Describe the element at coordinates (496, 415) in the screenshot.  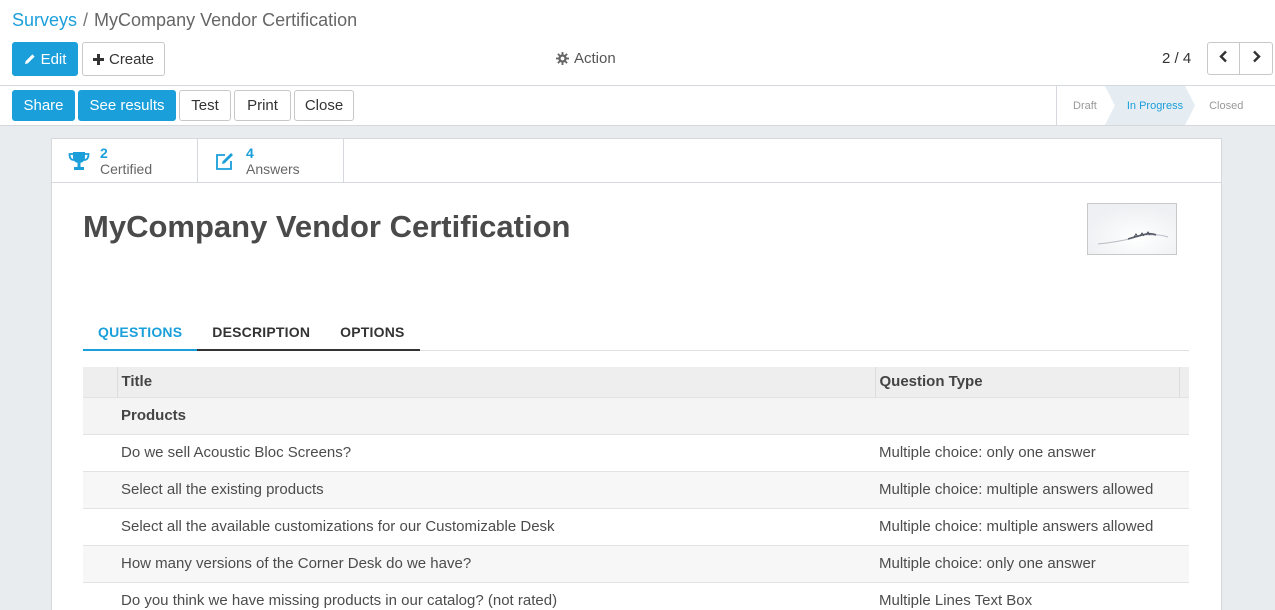
I see `section-title: Products` at that location.